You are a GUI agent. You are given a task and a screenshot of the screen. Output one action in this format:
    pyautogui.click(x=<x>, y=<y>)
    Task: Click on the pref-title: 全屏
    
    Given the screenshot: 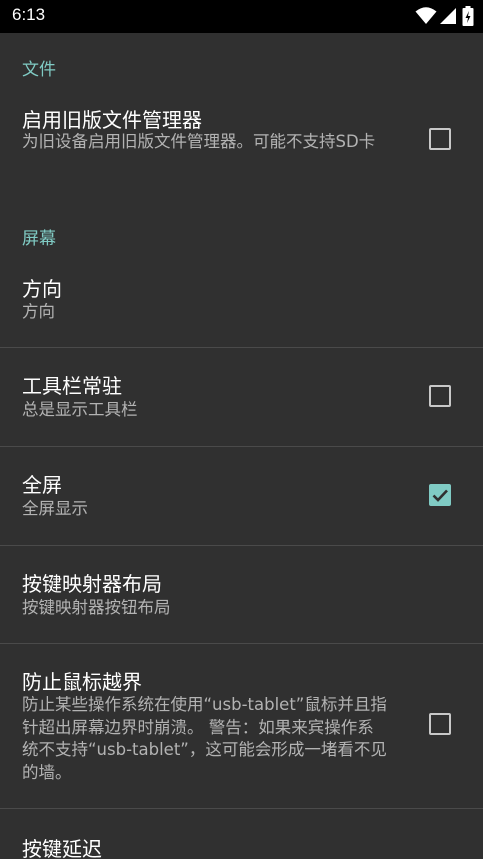 What is the action you would take?
    pyautogui.click(x=42, y=485)
    